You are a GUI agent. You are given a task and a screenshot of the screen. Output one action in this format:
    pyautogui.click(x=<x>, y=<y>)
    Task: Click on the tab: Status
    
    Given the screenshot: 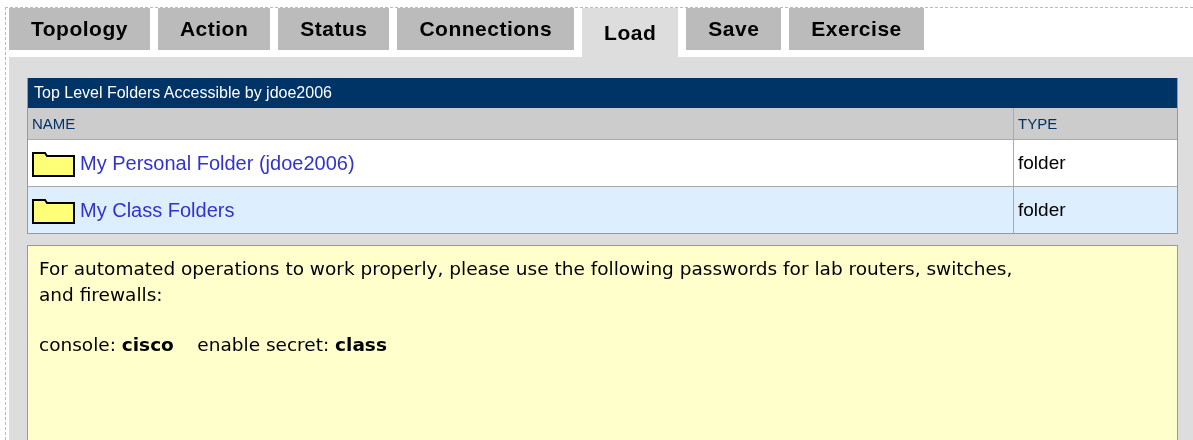 What is the action you would take?
    pyautogui.click(x=334, y=29)
    